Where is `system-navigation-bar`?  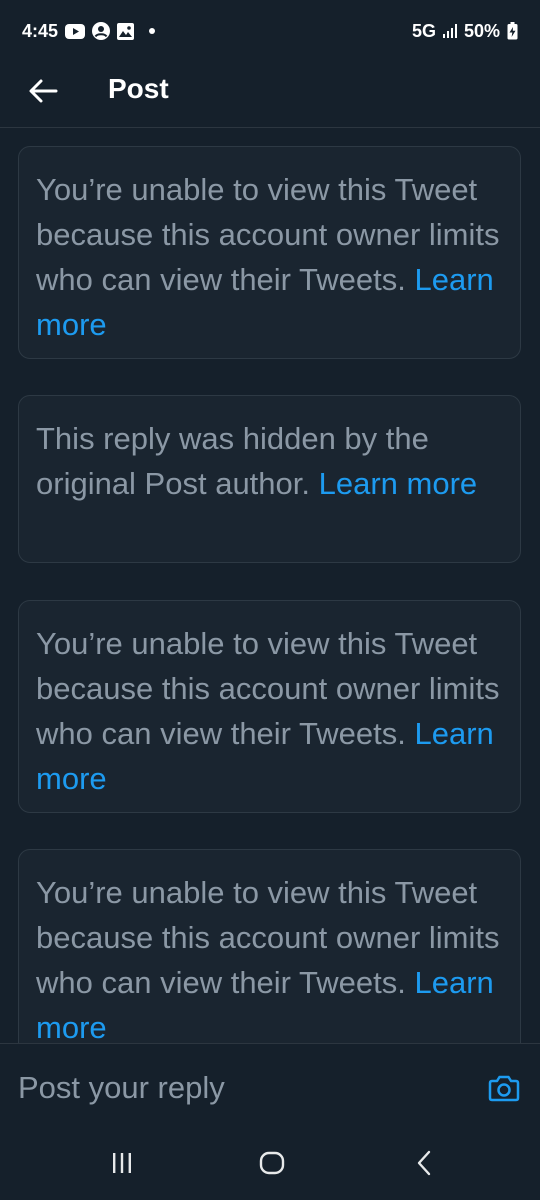 system-navigation-bar is located at coordinates (270, 1165).